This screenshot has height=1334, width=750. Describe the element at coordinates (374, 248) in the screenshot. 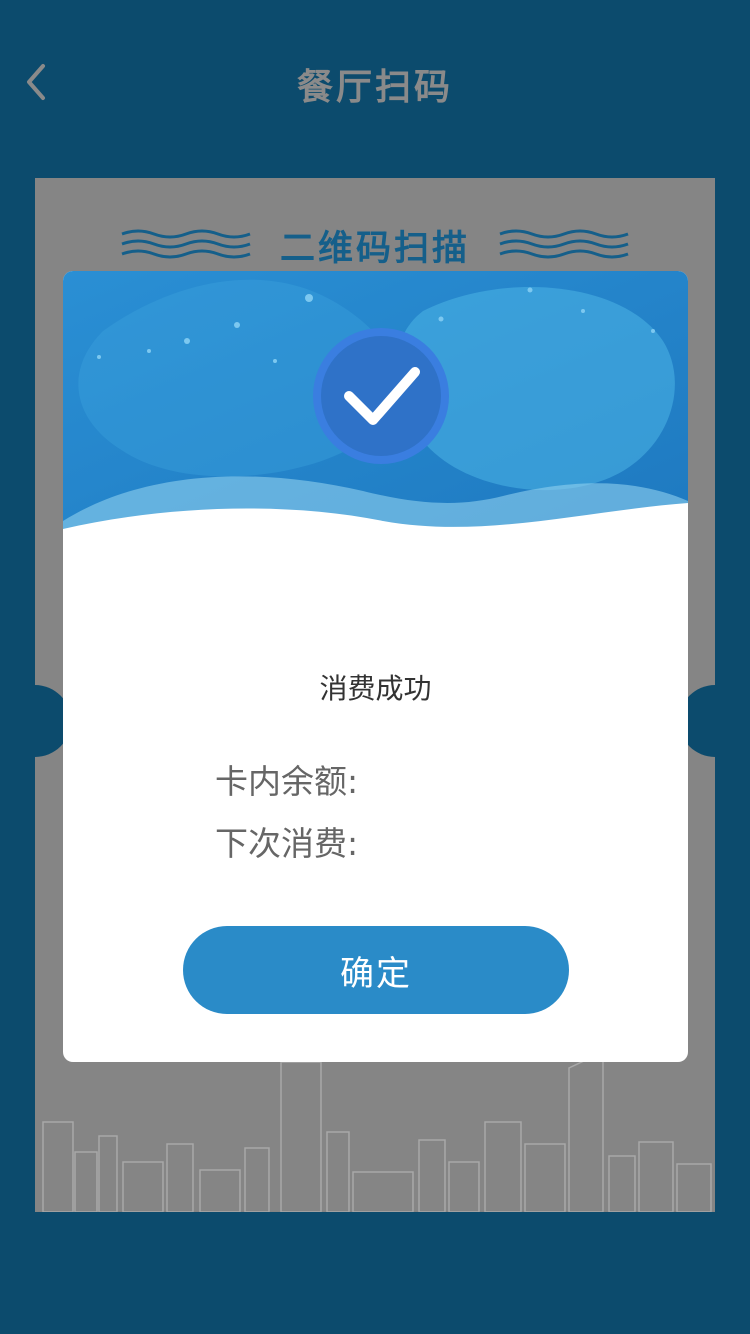

I see `card-title: 二维码扫描` at that location.